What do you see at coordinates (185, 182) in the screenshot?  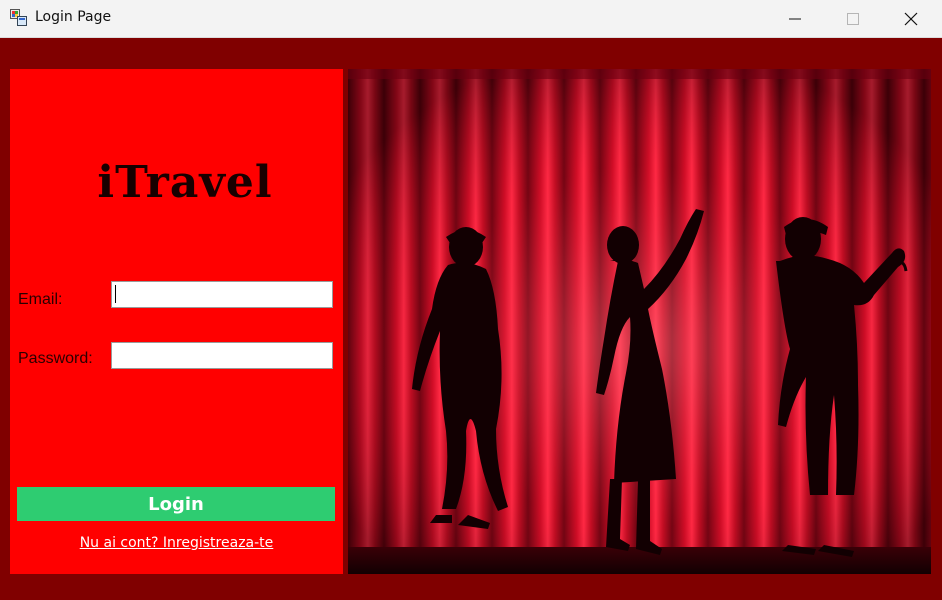 I see `brand-title: iTravel` at bounding box center [185, 182].